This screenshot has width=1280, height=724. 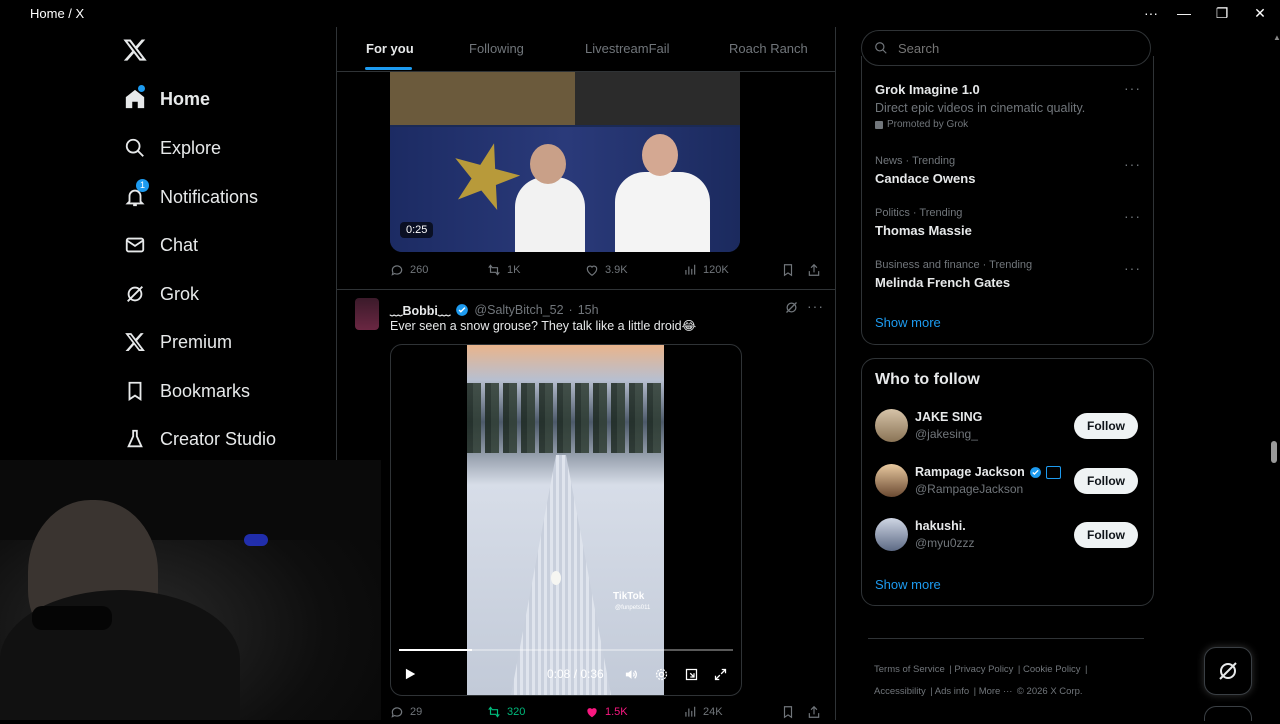 What do you see at coordinates (167, 99) in the screenshot?
I see `nav-home: Home` at bounding box center [167, 99].